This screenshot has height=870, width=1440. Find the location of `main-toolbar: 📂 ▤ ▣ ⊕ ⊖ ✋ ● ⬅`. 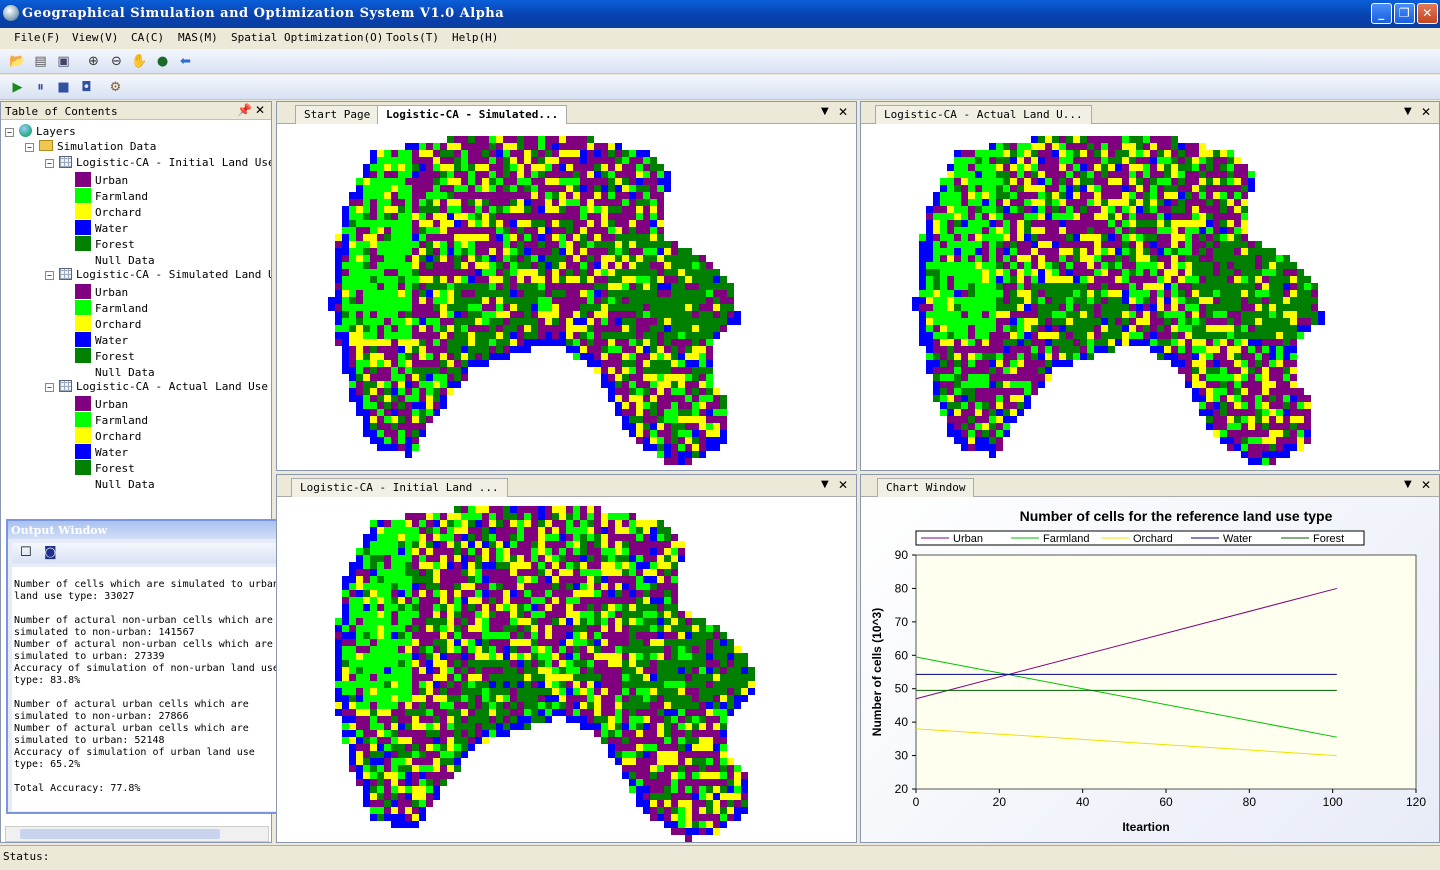

main-toolbar: 📂 ▤ ▣ ⊕ ⊖ ✋ ● ⬅ is located at coordinates (720, 61).